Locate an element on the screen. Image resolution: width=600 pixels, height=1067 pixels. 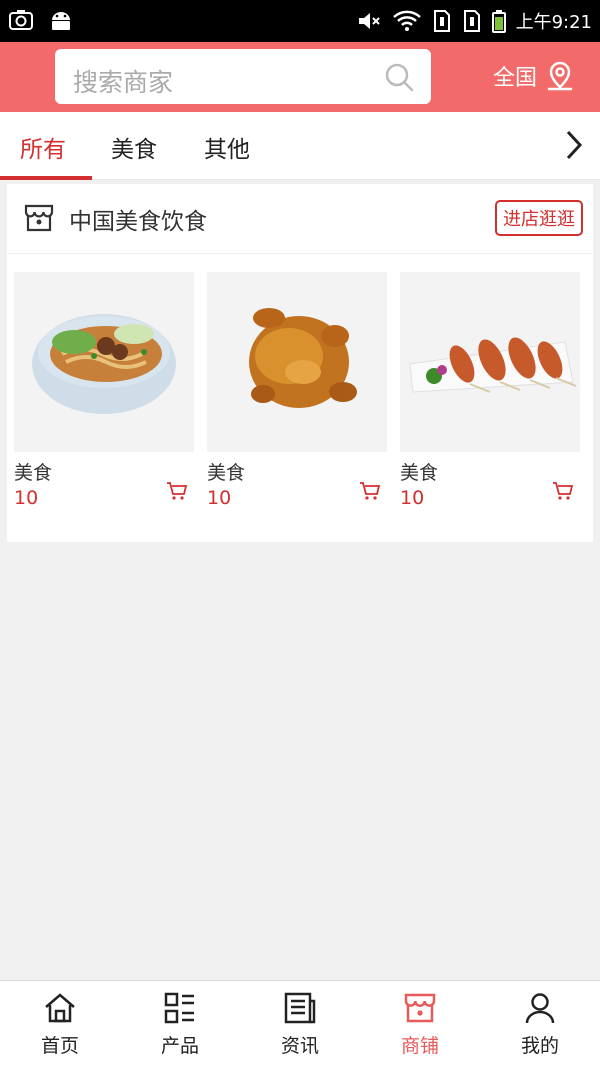
location-pin-icon is located at coordinates (560, 76).